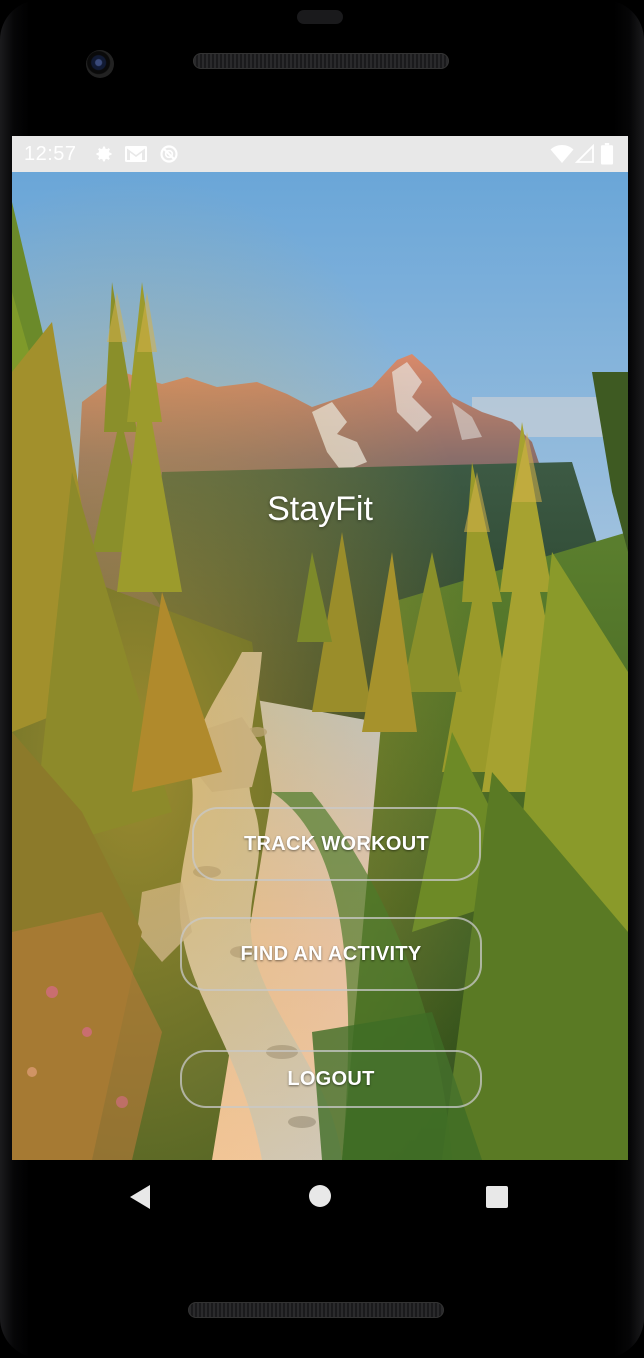 Image resolution: width=644 pixels, height=1358 pixels. I want to click on wifi-icon, so click(562, 154).